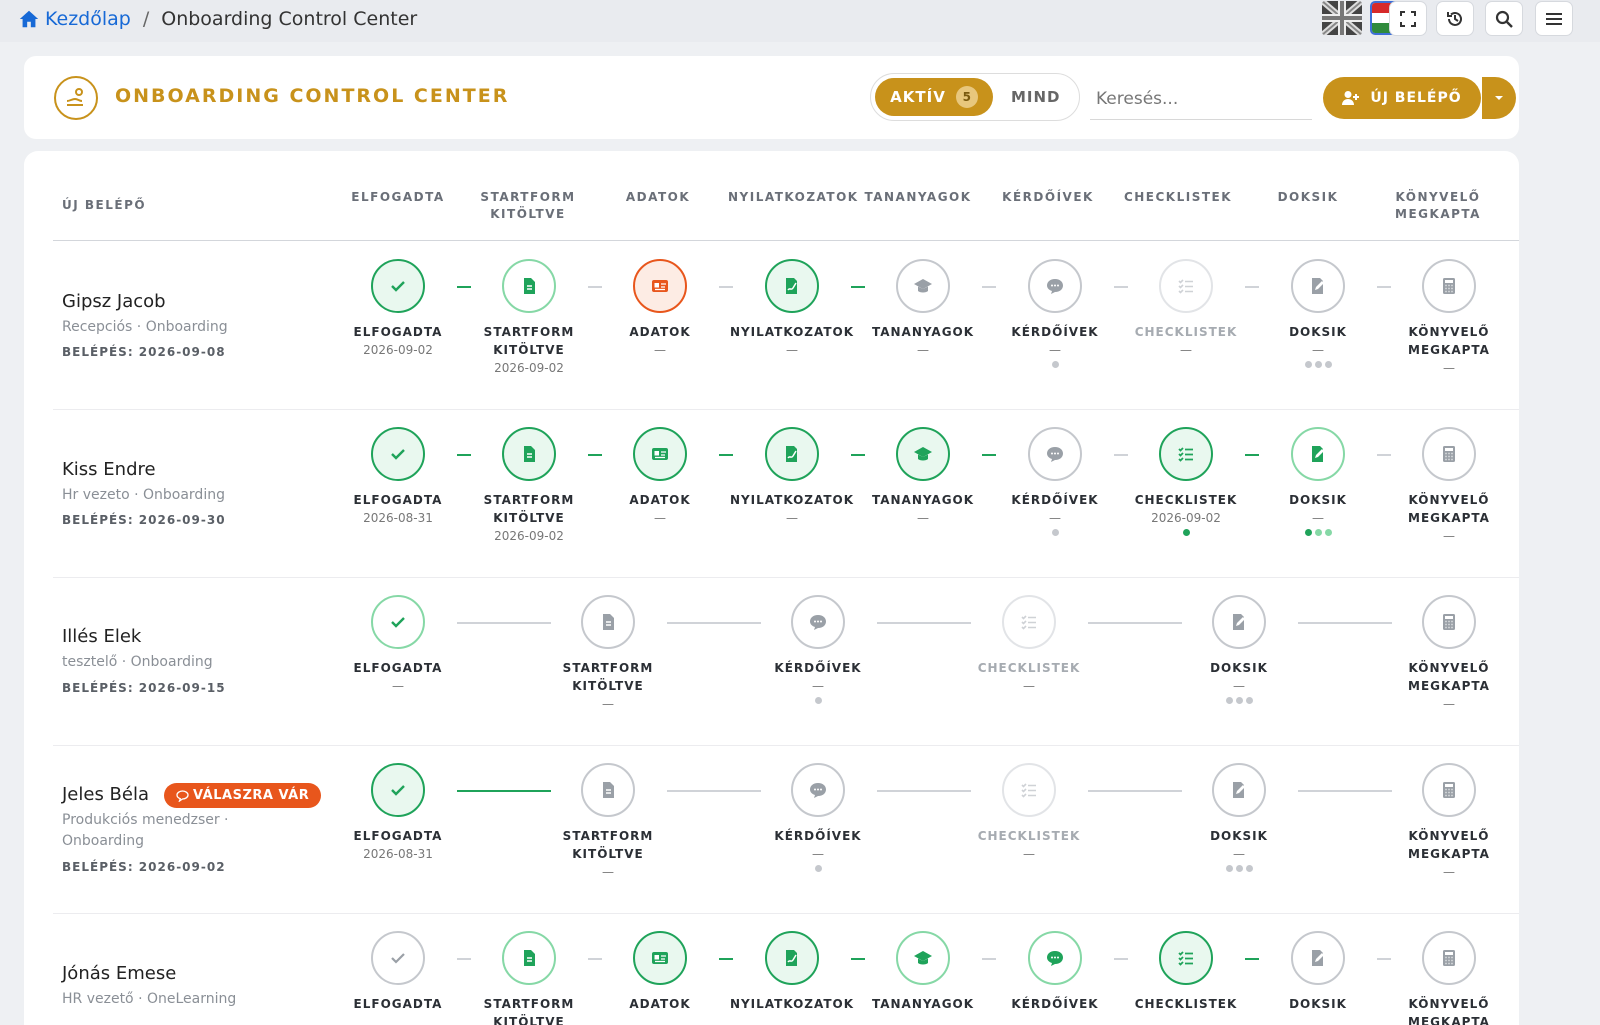 The width and height of the screenshot is (1600, 1025). I want to click on status-filter-toggle: AKTÍV 5 MIND, so click(975, 97).